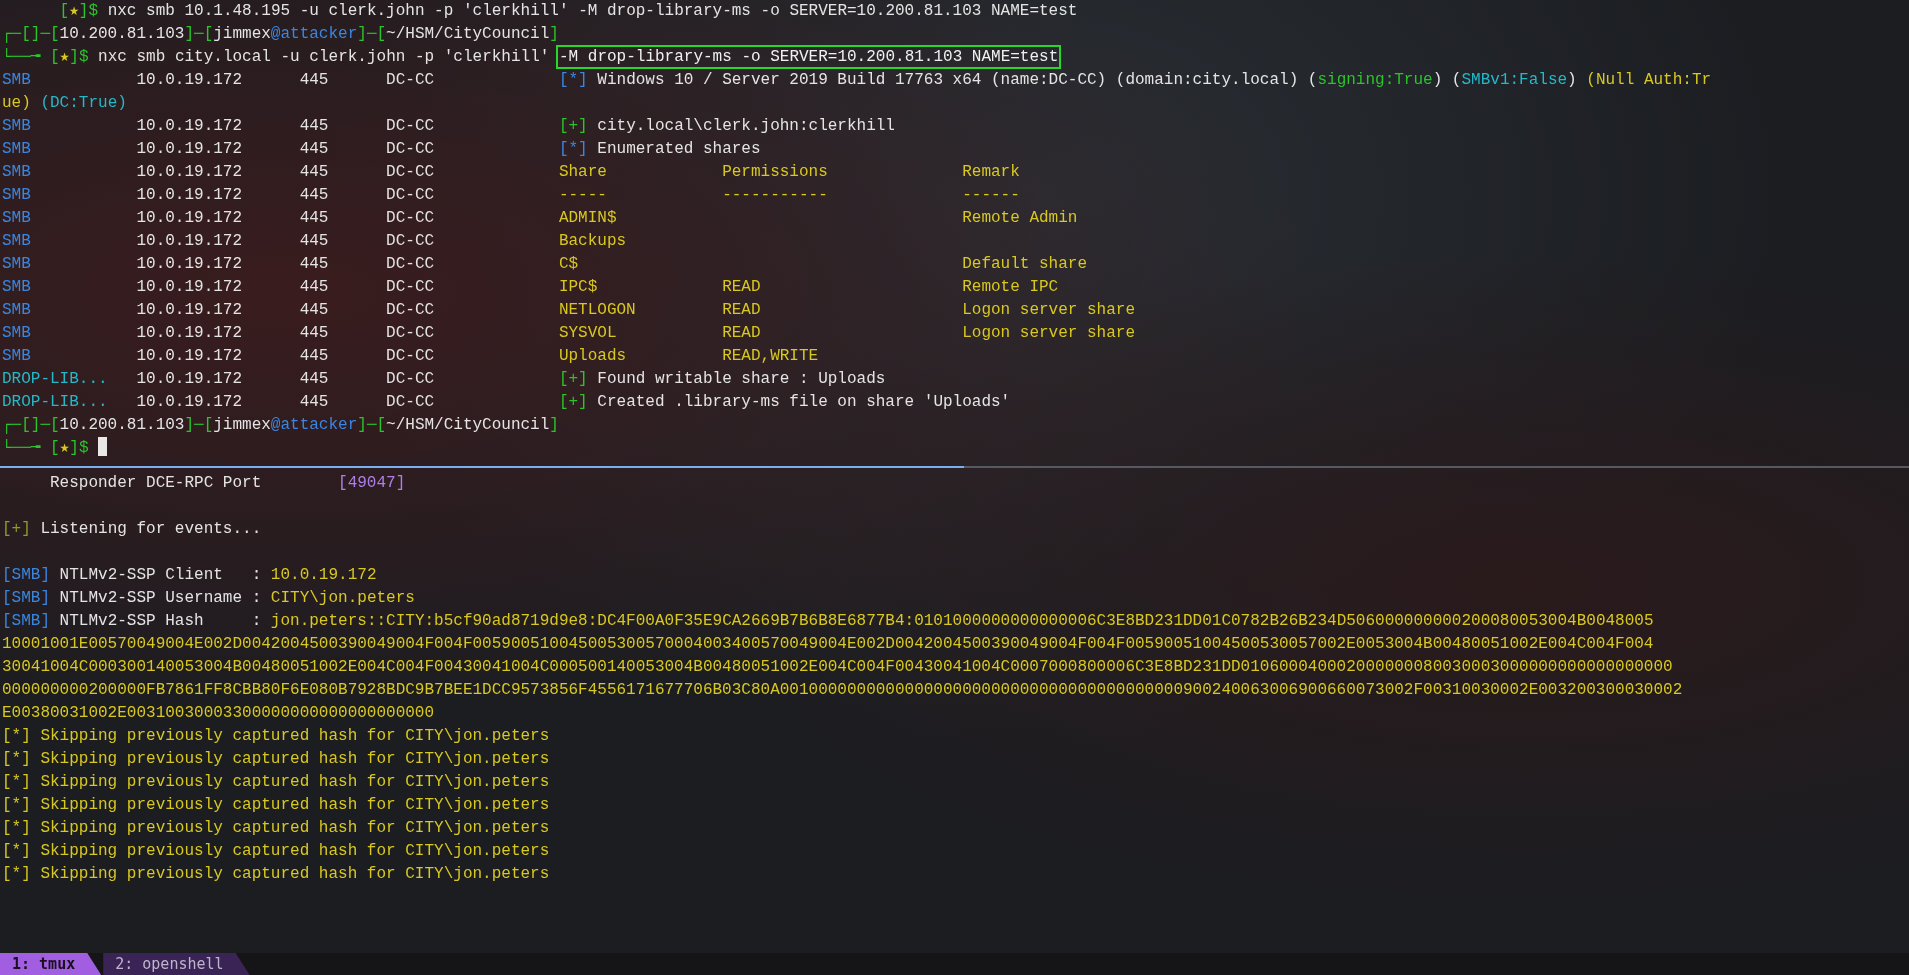 The height and width of the screenshot is (975, 1909). What do you see at coordinates (444, 379) in the screenshot?
I see `terminal-line: DROP-LIB... 10.0.19.172 445 DC-CC [+] Found writable share : Uploads` at bounding box center [444, 379].